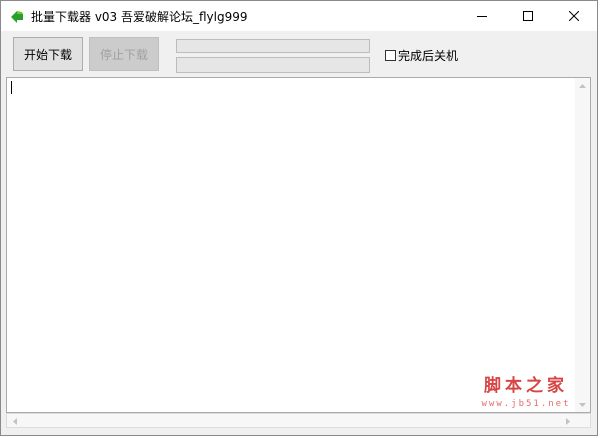  What do you see at coordinates (390, 55) in the screenshot?
I see `checkbox-box` at bounding box center [390, 55].